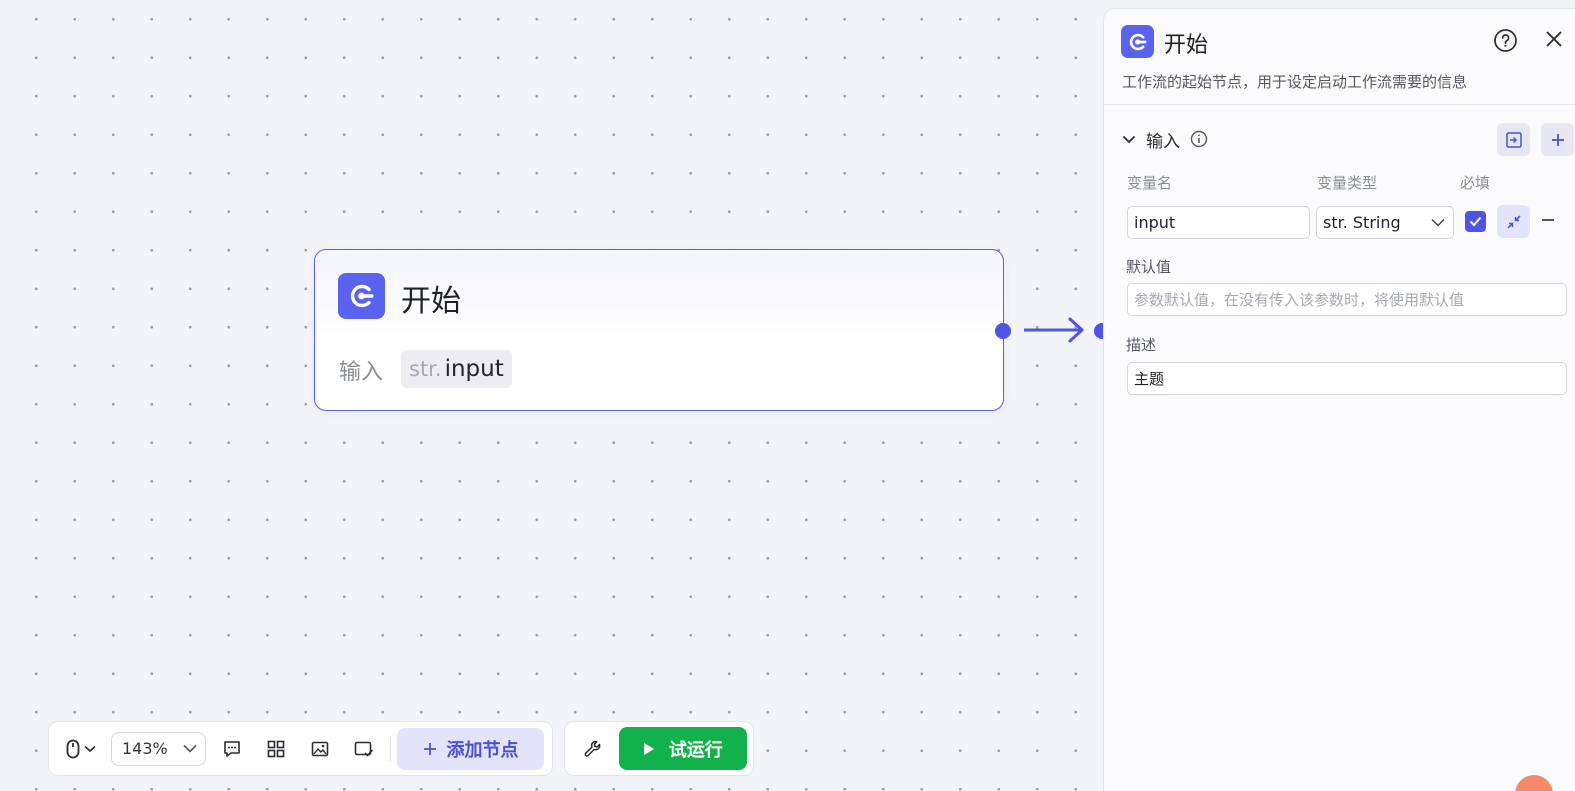 The width and height of the screenshot is (1575, 791). I want to click on import-icon, so click(1513, 139).